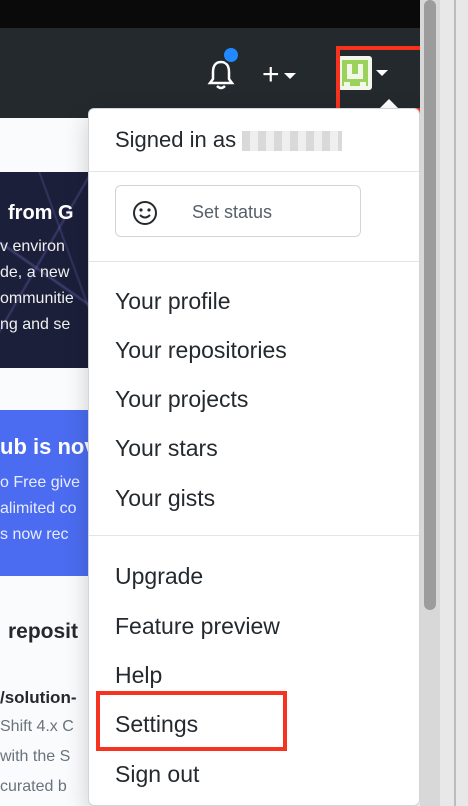 Image resolution: width=468 pixels, height=806 pixels. Describe the element at coordinates (223, 69) in the screenshot. I see `notifications-button` at that location.